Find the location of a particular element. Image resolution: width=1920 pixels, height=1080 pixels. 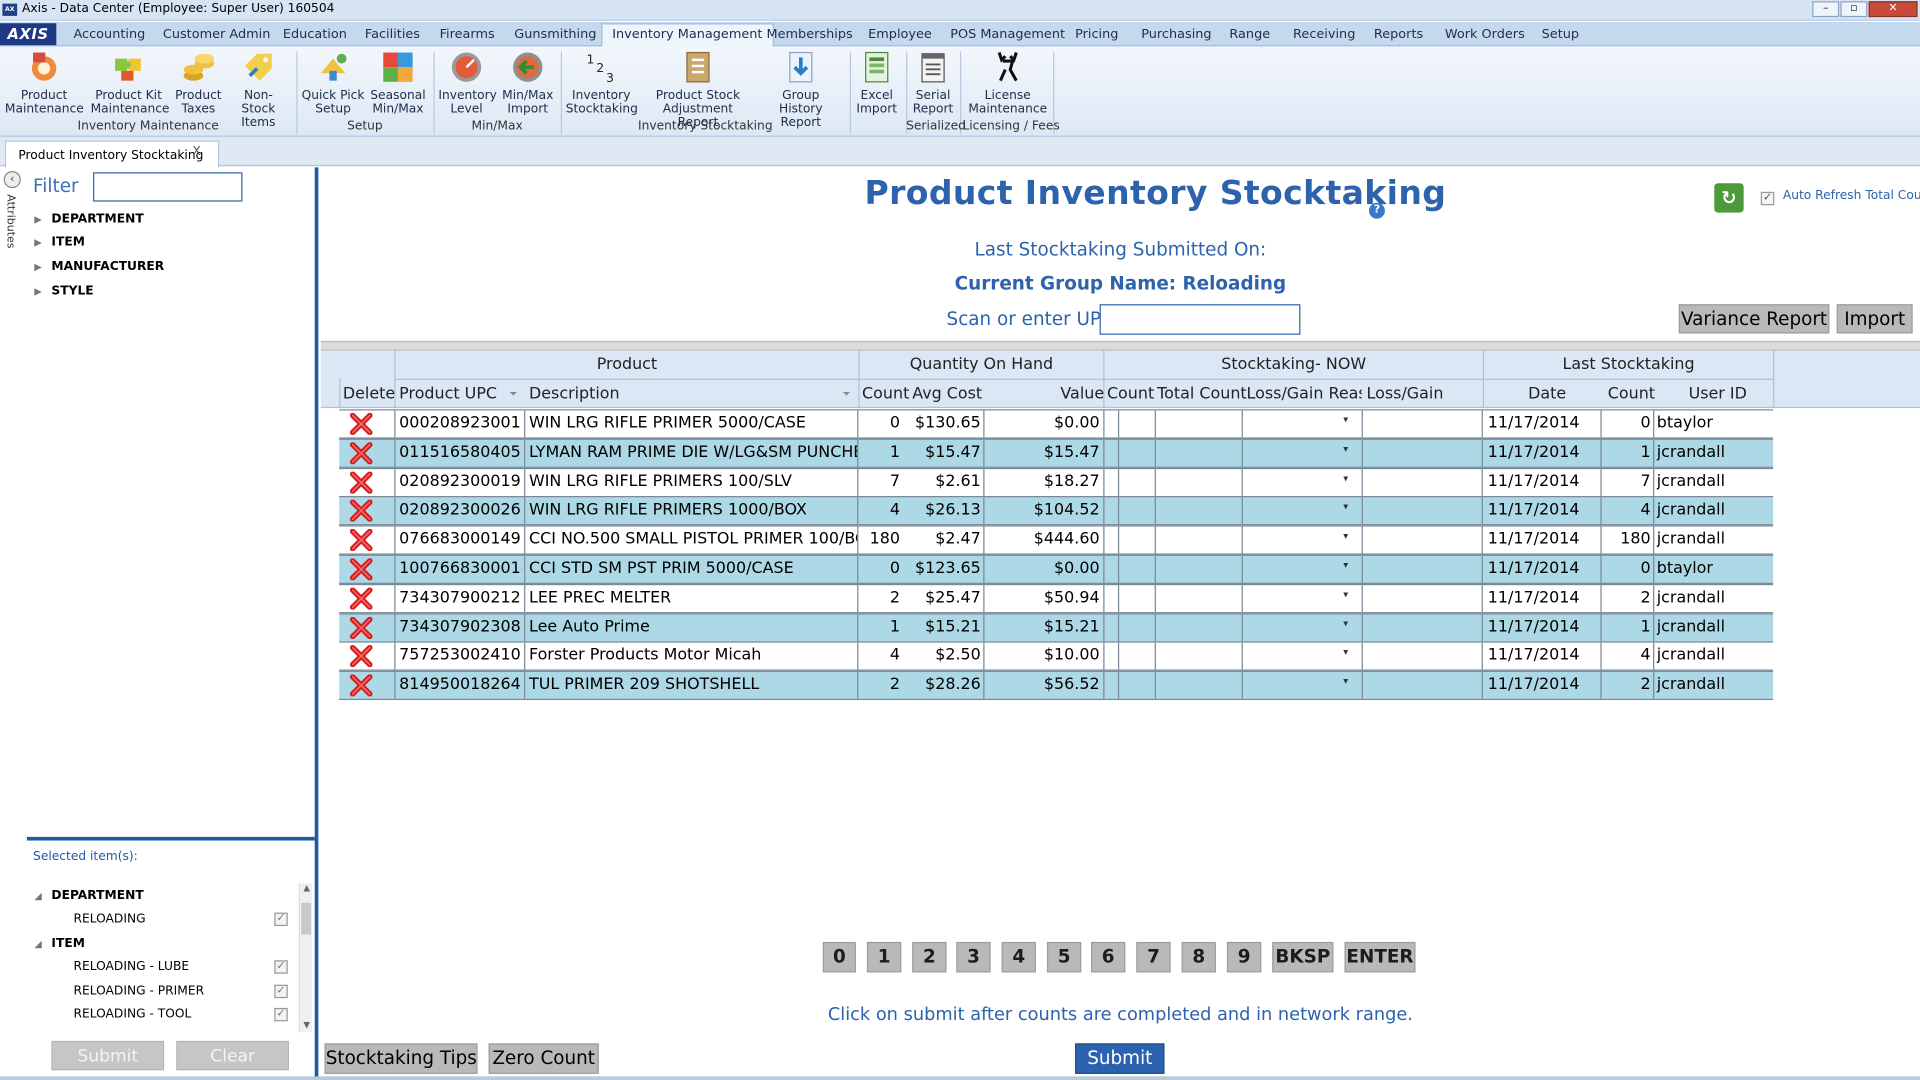

scroll-up-icon: ▲ is located at coordinates (306, 889).